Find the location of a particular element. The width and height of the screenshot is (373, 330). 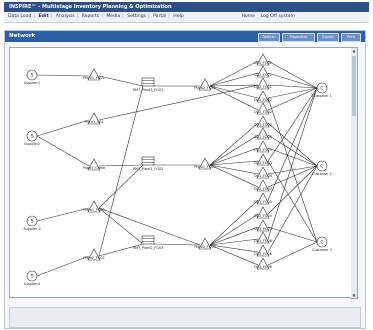

dc-node: DC1_FG03 is located at coordinates (263, 133).